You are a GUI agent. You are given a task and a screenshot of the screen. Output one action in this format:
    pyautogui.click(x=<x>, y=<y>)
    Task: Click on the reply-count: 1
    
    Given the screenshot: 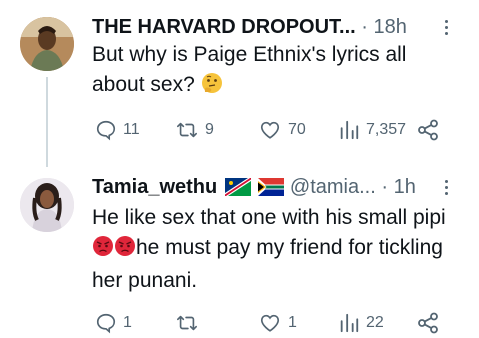 What is the action you would take?
    pyautogui.click(x=127, y=322)
    